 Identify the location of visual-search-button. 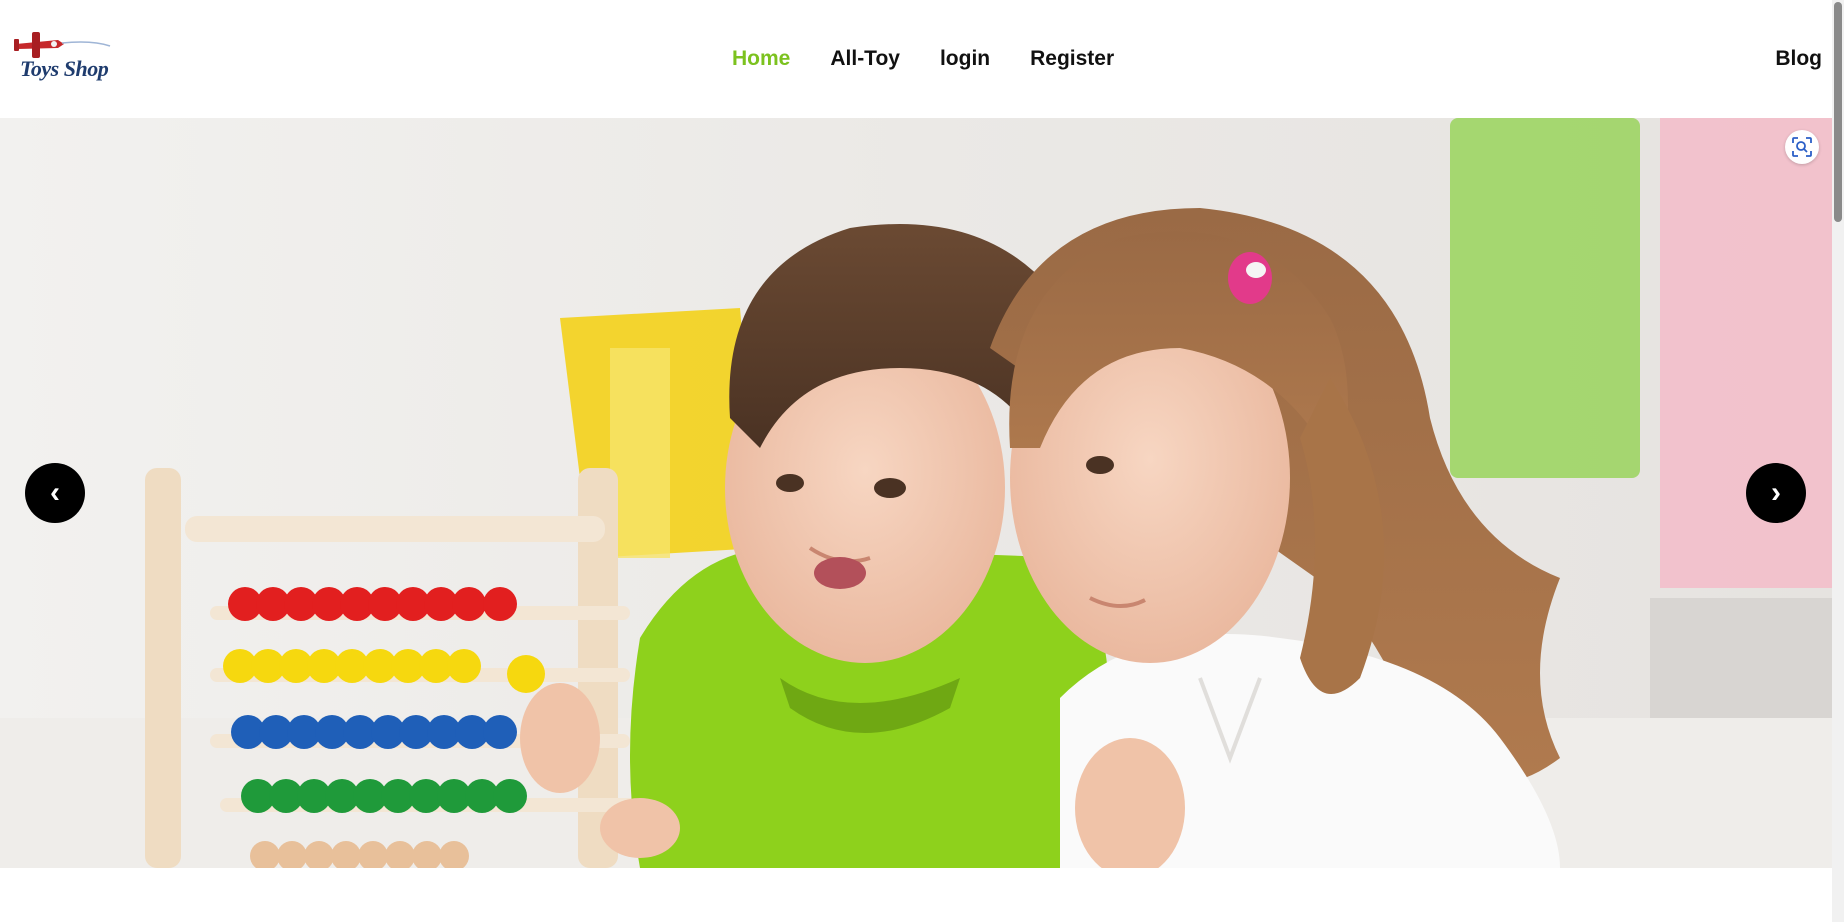
(1802, 147).